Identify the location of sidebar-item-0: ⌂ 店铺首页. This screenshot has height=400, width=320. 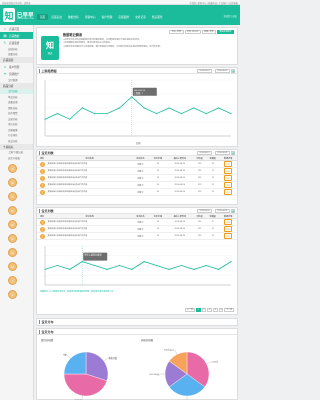
(16, 28).